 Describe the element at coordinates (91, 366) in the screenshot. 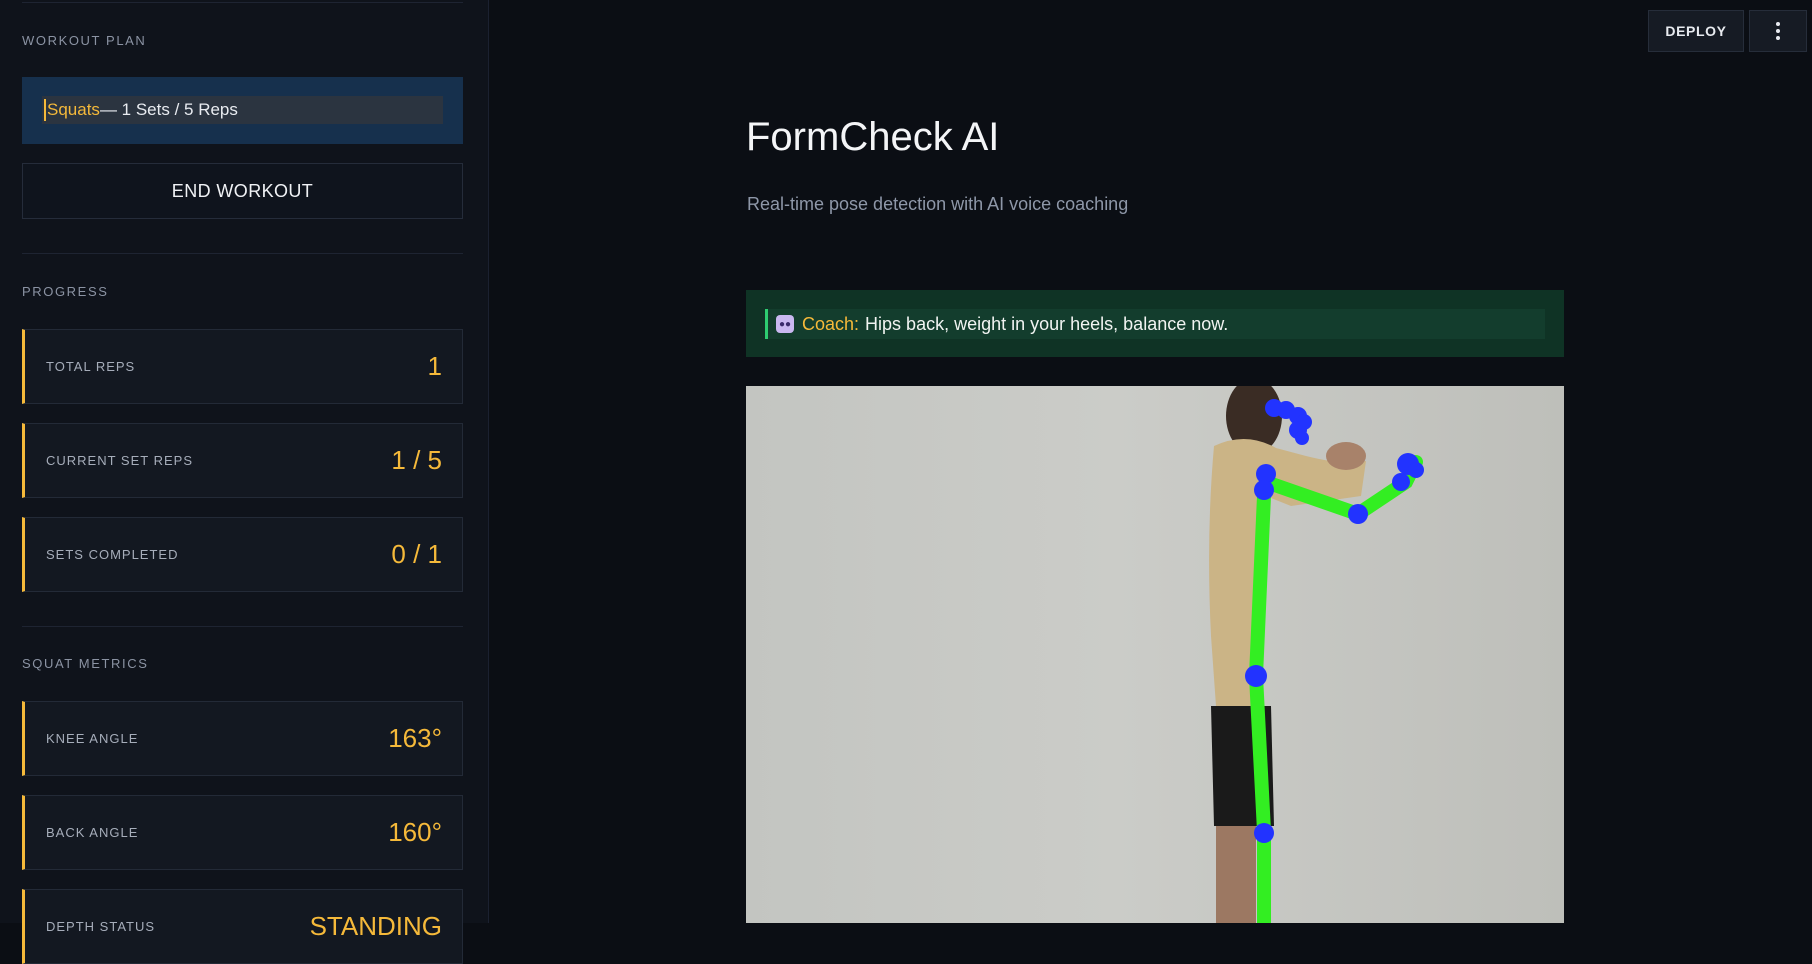

I see `metric-label: TOTAL REPS` at that location.